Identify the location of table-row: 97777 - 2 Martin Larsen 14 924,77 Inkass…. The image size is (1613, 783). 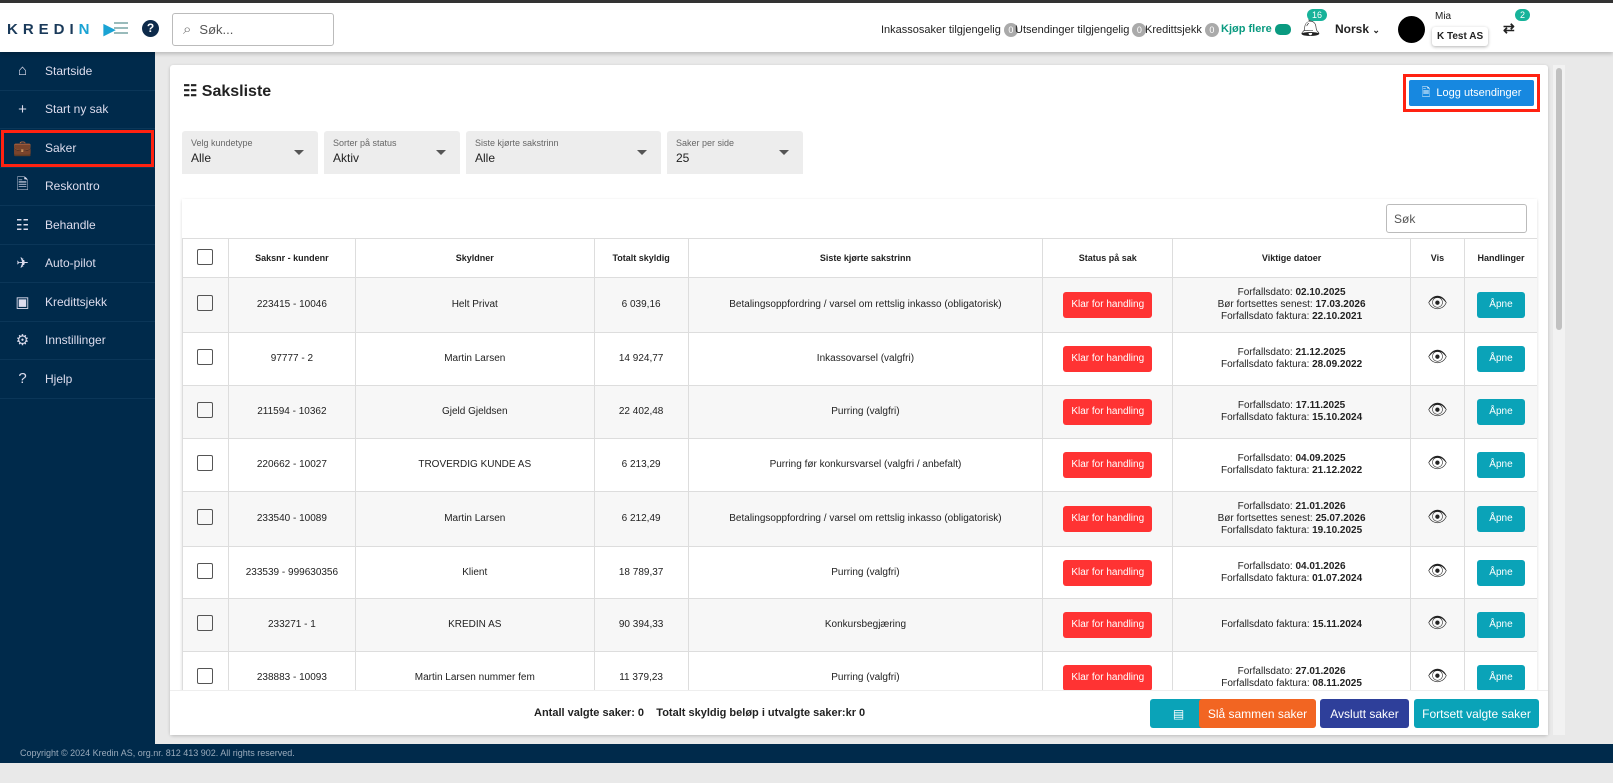
(859, 359).